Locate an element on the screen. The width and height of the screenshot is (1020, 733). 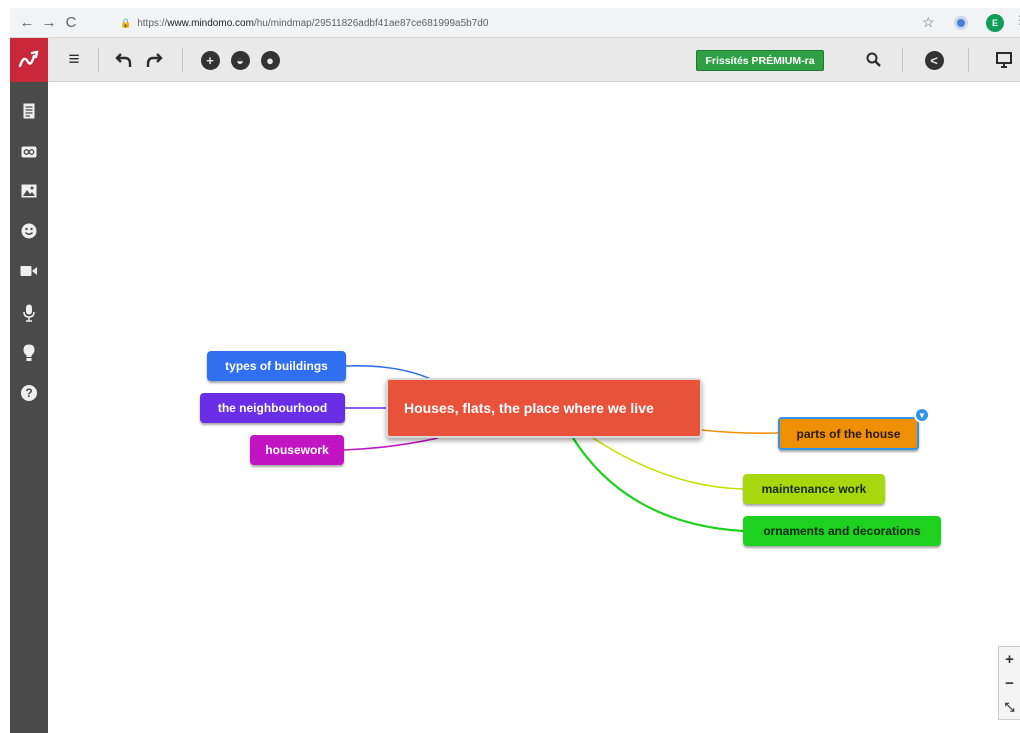
image-icon is located at coordinates (29, 191).